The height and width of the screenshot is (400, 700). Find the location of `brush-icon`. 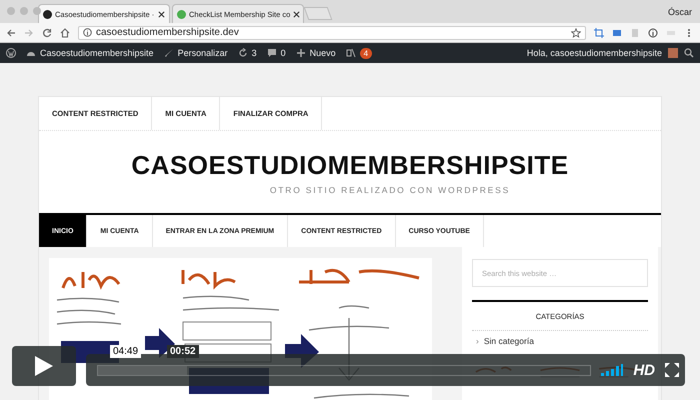

brush-icon is located at coordinates (169, 53).